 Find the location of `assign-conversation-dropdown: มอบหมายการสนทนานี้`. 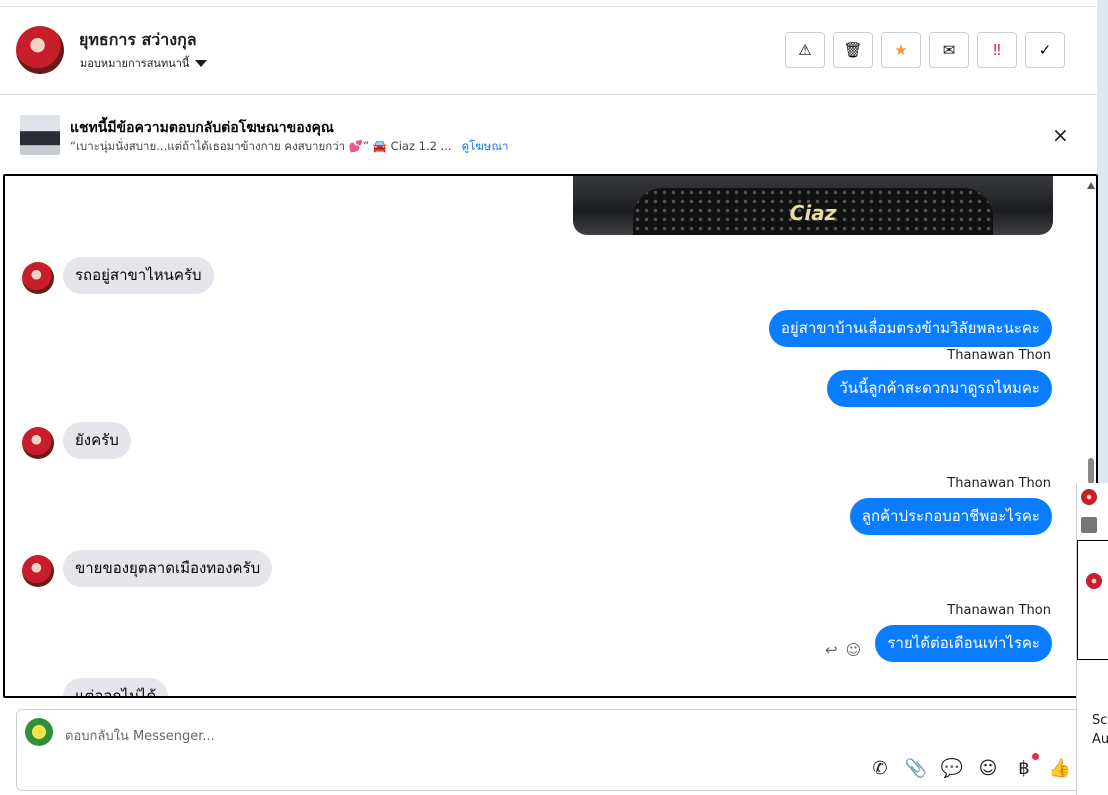

assign-conversation-dropdown: มอบหมายการสนทนานี้ is located at coordinates (144, 63).